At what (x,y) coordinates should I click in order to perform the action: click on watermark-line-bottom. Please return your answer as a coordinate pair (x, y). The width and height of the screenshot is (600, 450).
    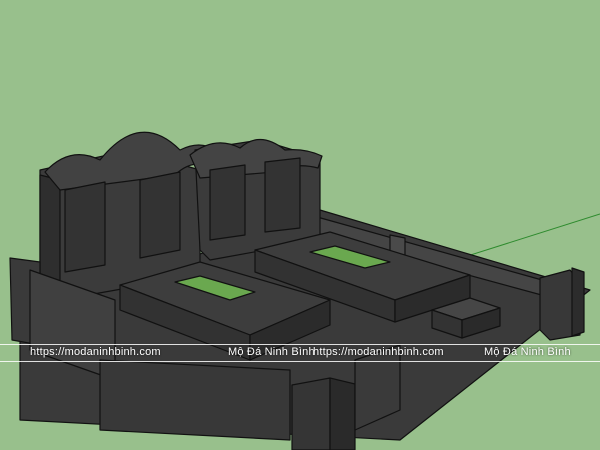
    Looking at the image, I should click on (300, 361).